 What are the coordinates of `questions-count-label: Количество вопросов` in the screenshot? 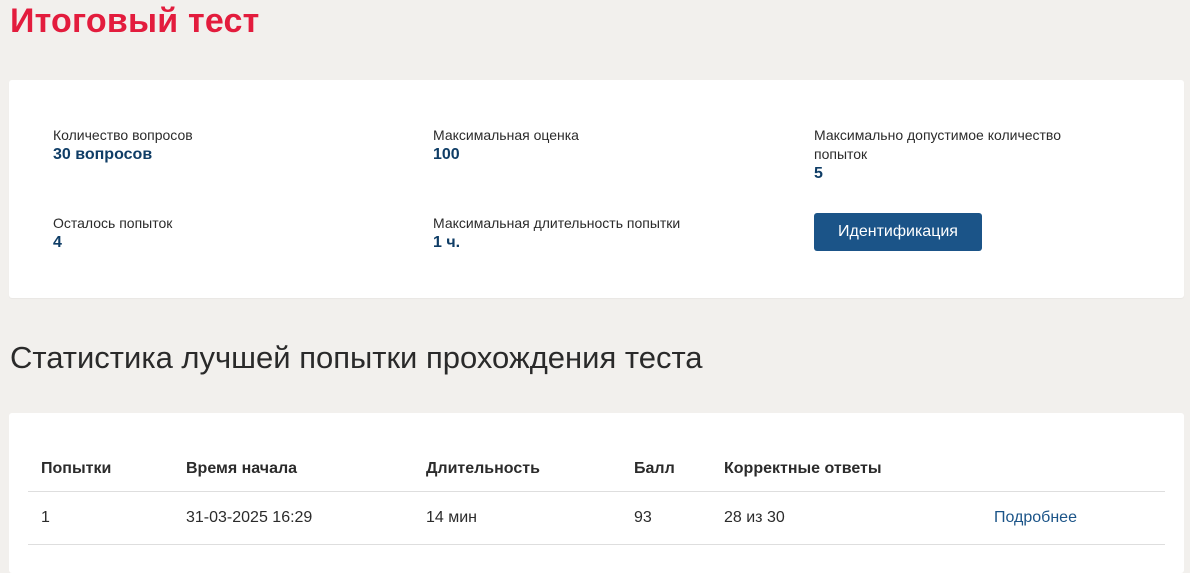 It's located at (123, 135).